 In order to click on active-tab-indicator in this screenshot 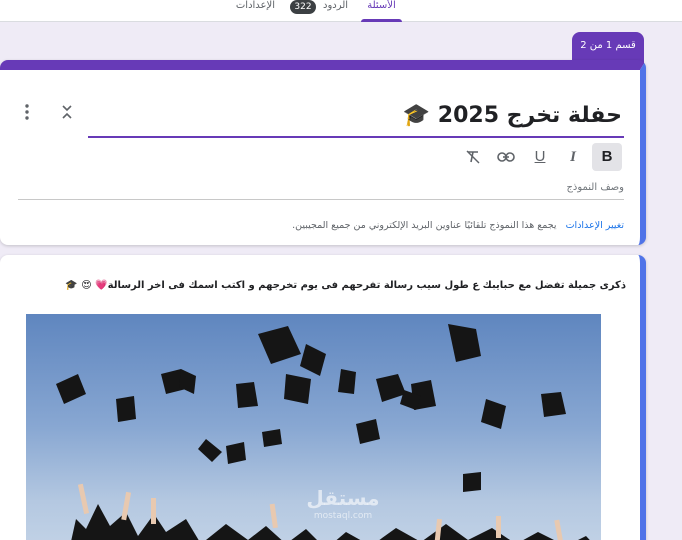, I will do `click(381, 20)`.